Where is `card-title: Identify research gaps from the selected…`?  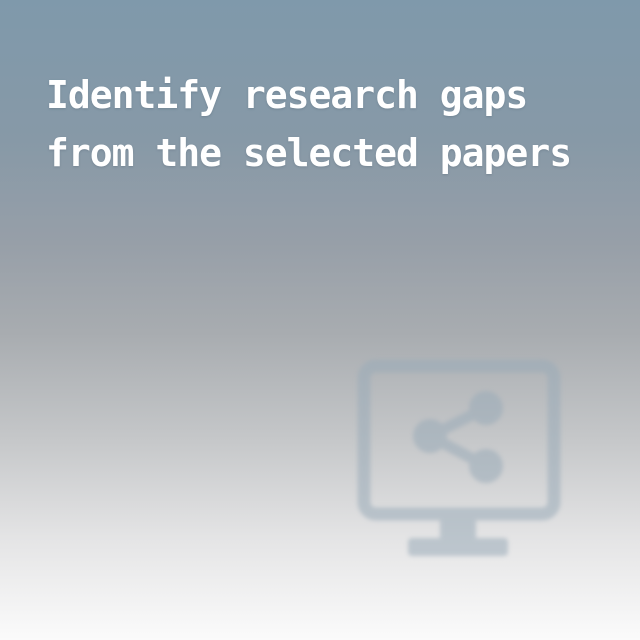 card-title: Identify research gaps from the selected… is located at coordinates (309, 124).